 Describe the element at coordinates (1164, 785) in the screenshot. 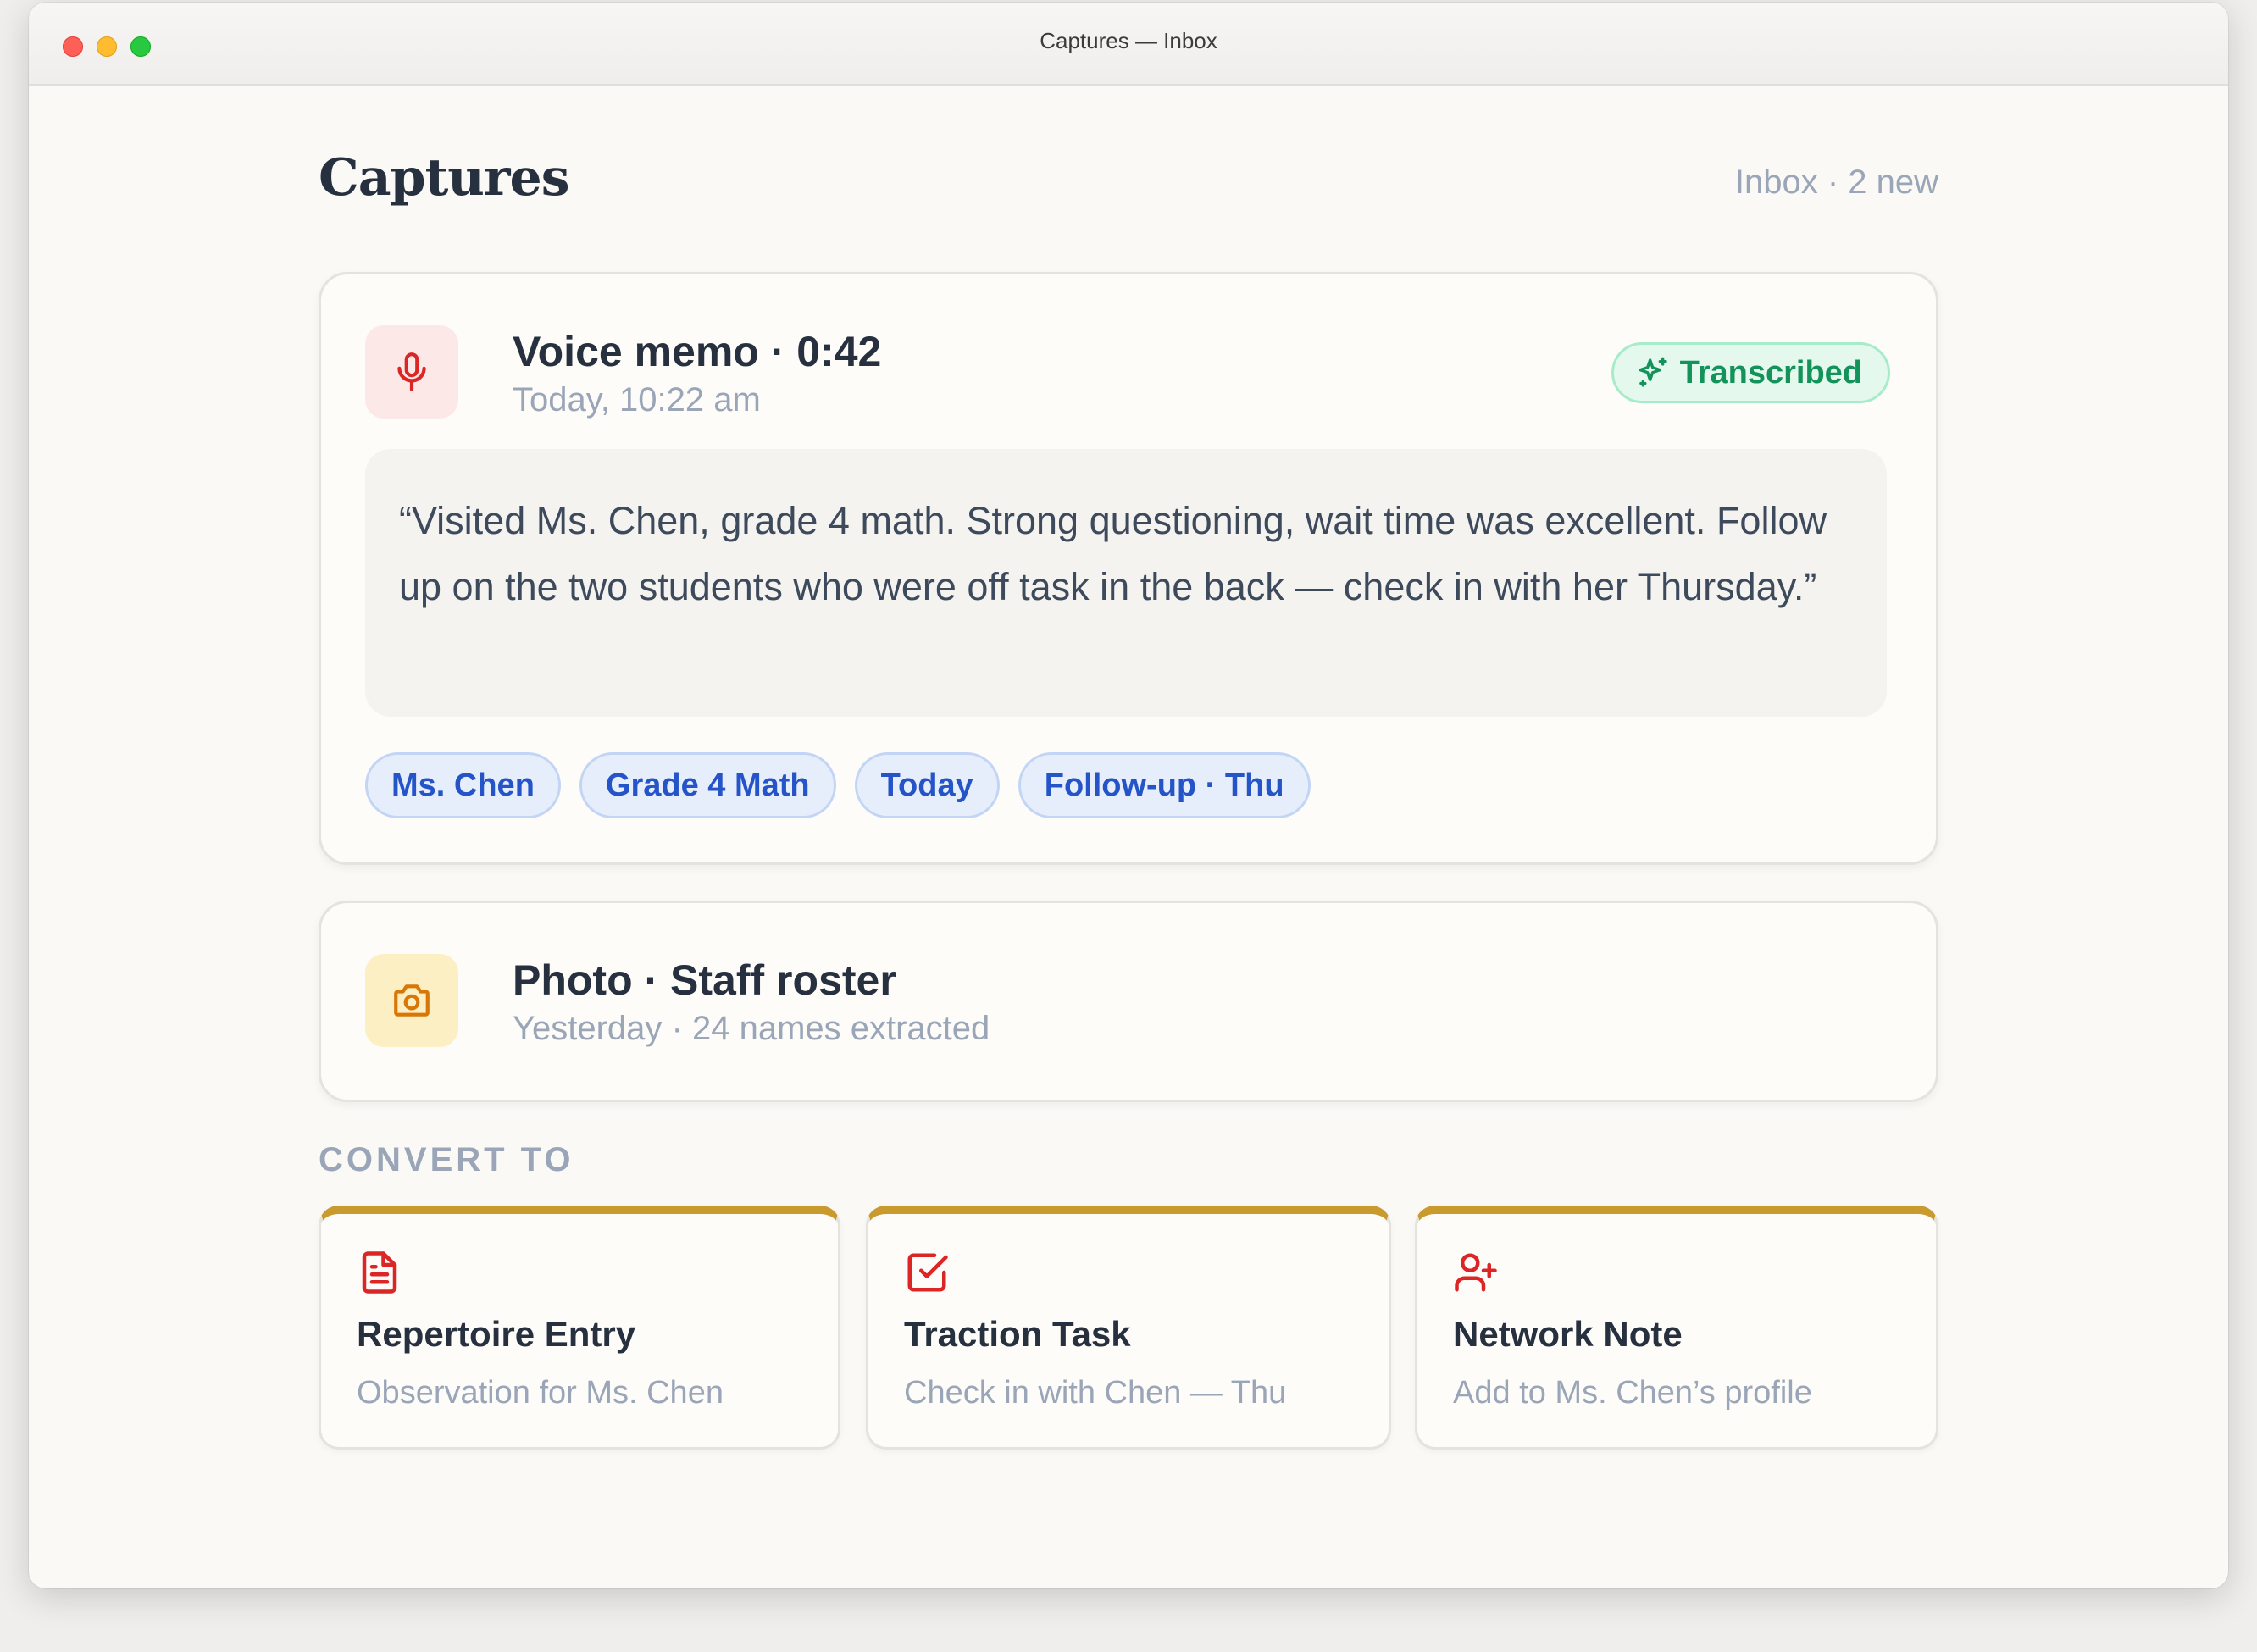

I see `tag-follow-up-thu: Follow-up · Thu` at that location.